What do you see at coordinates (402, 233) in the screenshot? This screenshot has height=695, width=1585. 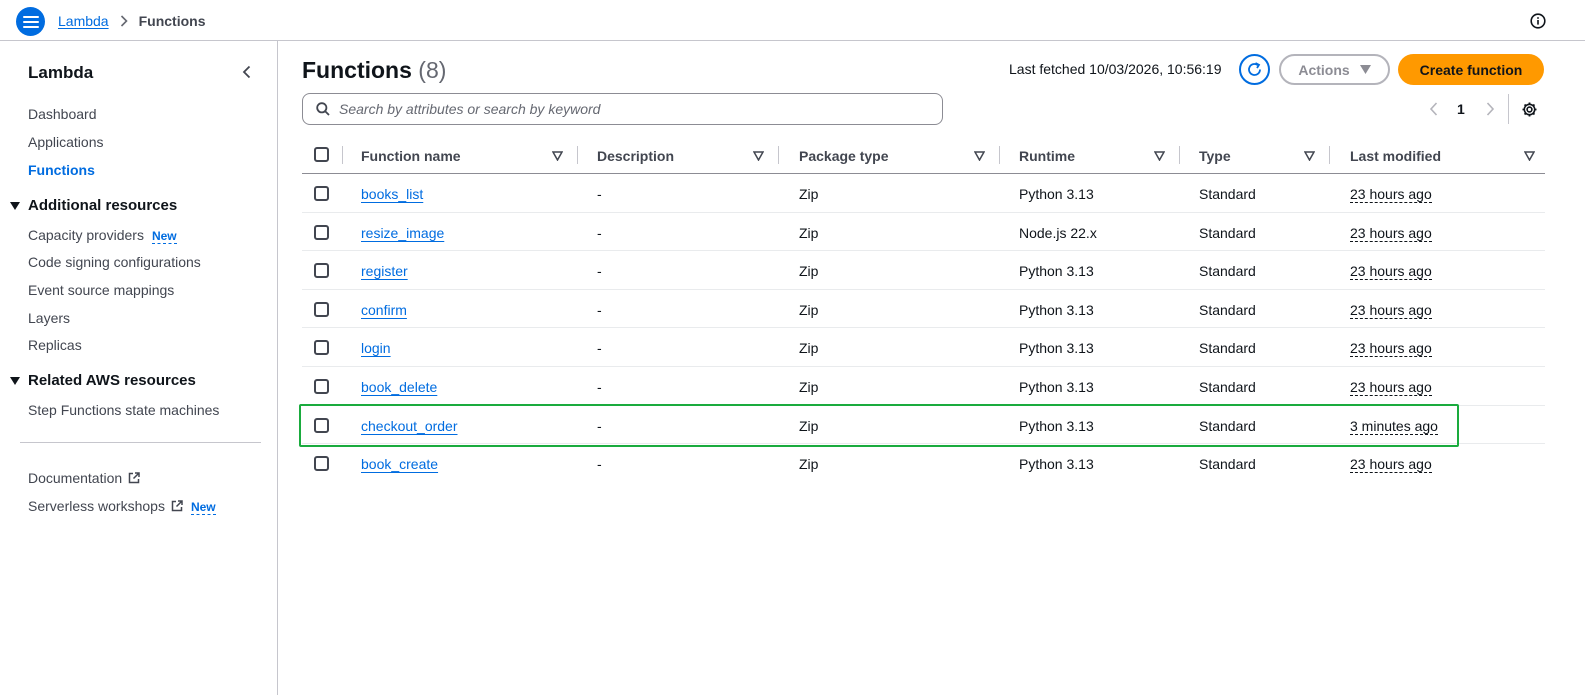 I see `function-name-link: resize_image` at bounding box center [402, 233].